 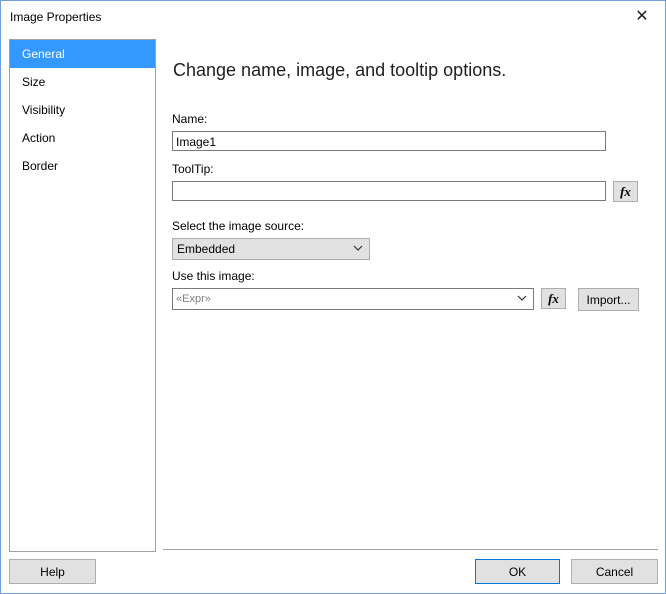 What do you see at coordinates (206, 249) in the screenshot?
I see `image-source-value: Embedded` at bounding box center [206, 249].